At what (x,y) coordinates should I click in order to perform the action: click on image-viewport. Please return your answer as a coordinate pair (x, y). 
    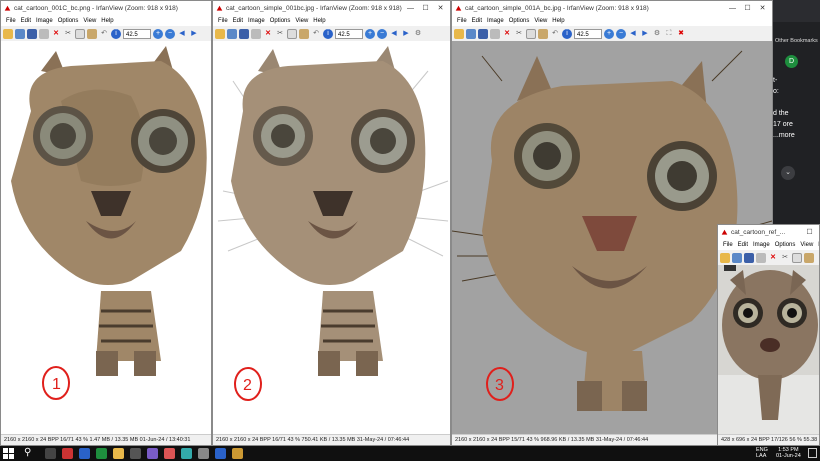
    Looking at the image, I should click on (768, 349).